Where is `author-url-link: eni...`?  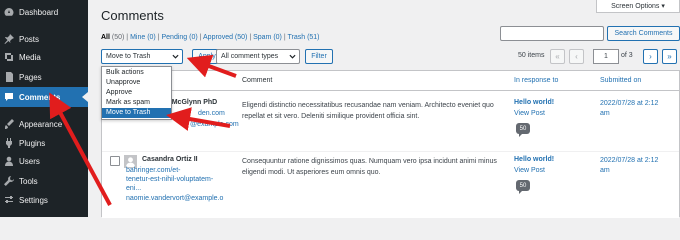 author-url-link: eni... is located at coordinates (133, 188).